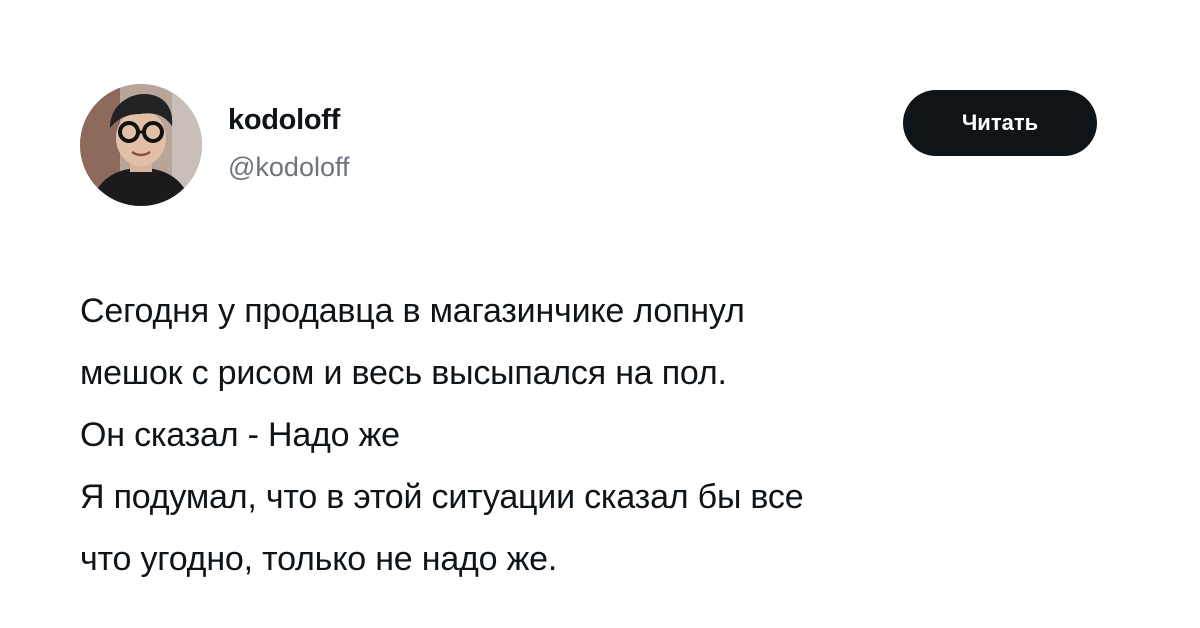 The height and width of the screenshot is (628, 1200). Describe the element at coordinates (289, 167) in the screenshot. I see `author-handle: @kodoloff` at that location.